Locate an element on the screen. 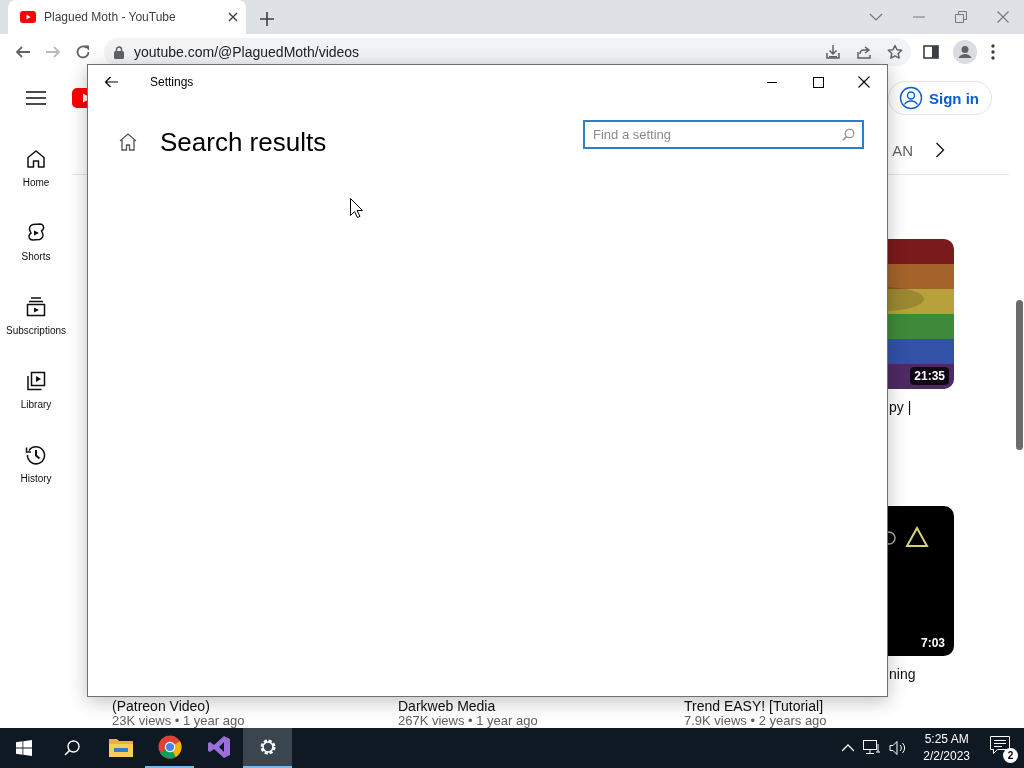 The width and height of the screenshot is (1024, 768). filter-chip: AN is located at coordinates (902, 150).